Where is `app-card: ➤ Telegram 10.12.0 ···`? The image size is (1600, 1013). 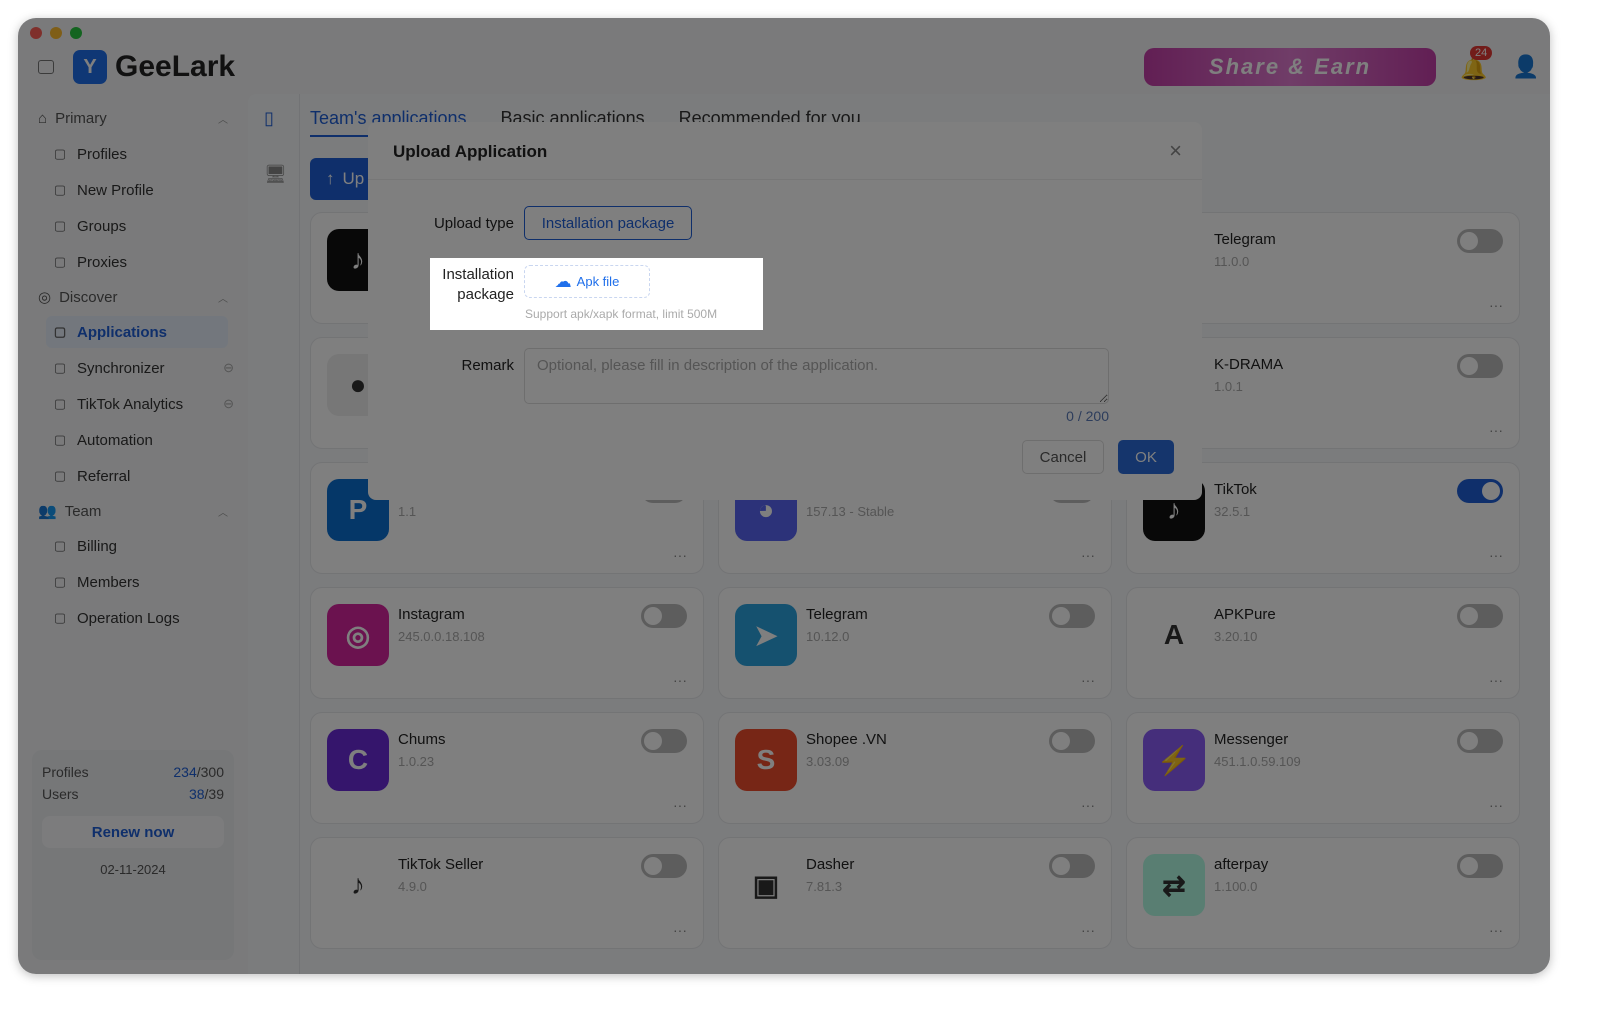
app-card: ➤ Telegram 10.12.0 ··· is located at coordinates (915, 643).